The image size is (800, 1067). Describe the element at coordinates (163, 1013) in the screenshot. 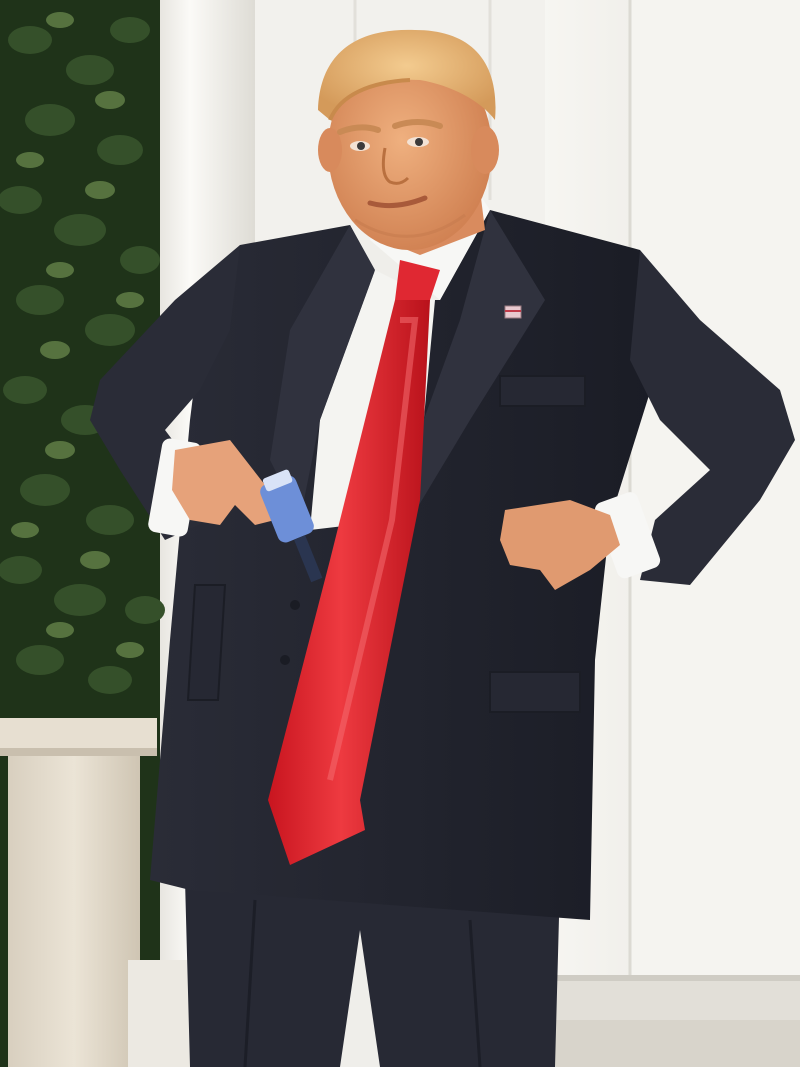

I see `column-base` at that location.